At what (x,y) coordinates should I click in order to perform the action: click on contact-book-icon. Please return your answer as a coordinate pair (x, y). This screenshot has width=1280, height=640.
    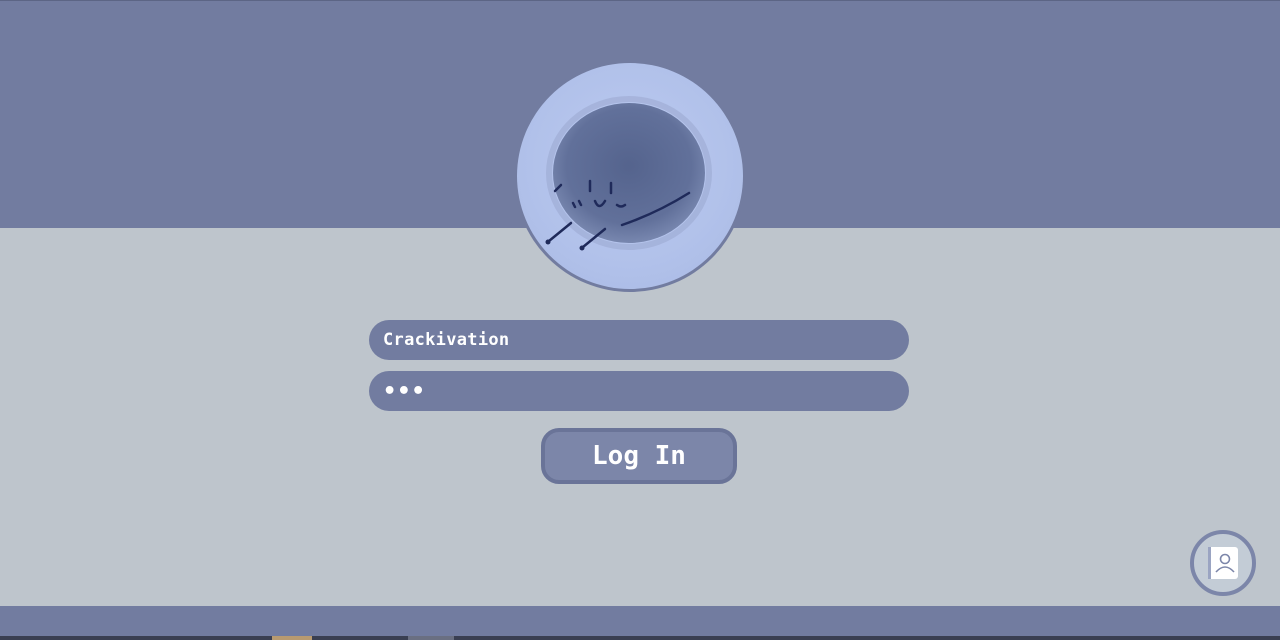
    Looking at the image, I should click on (1223, 563).